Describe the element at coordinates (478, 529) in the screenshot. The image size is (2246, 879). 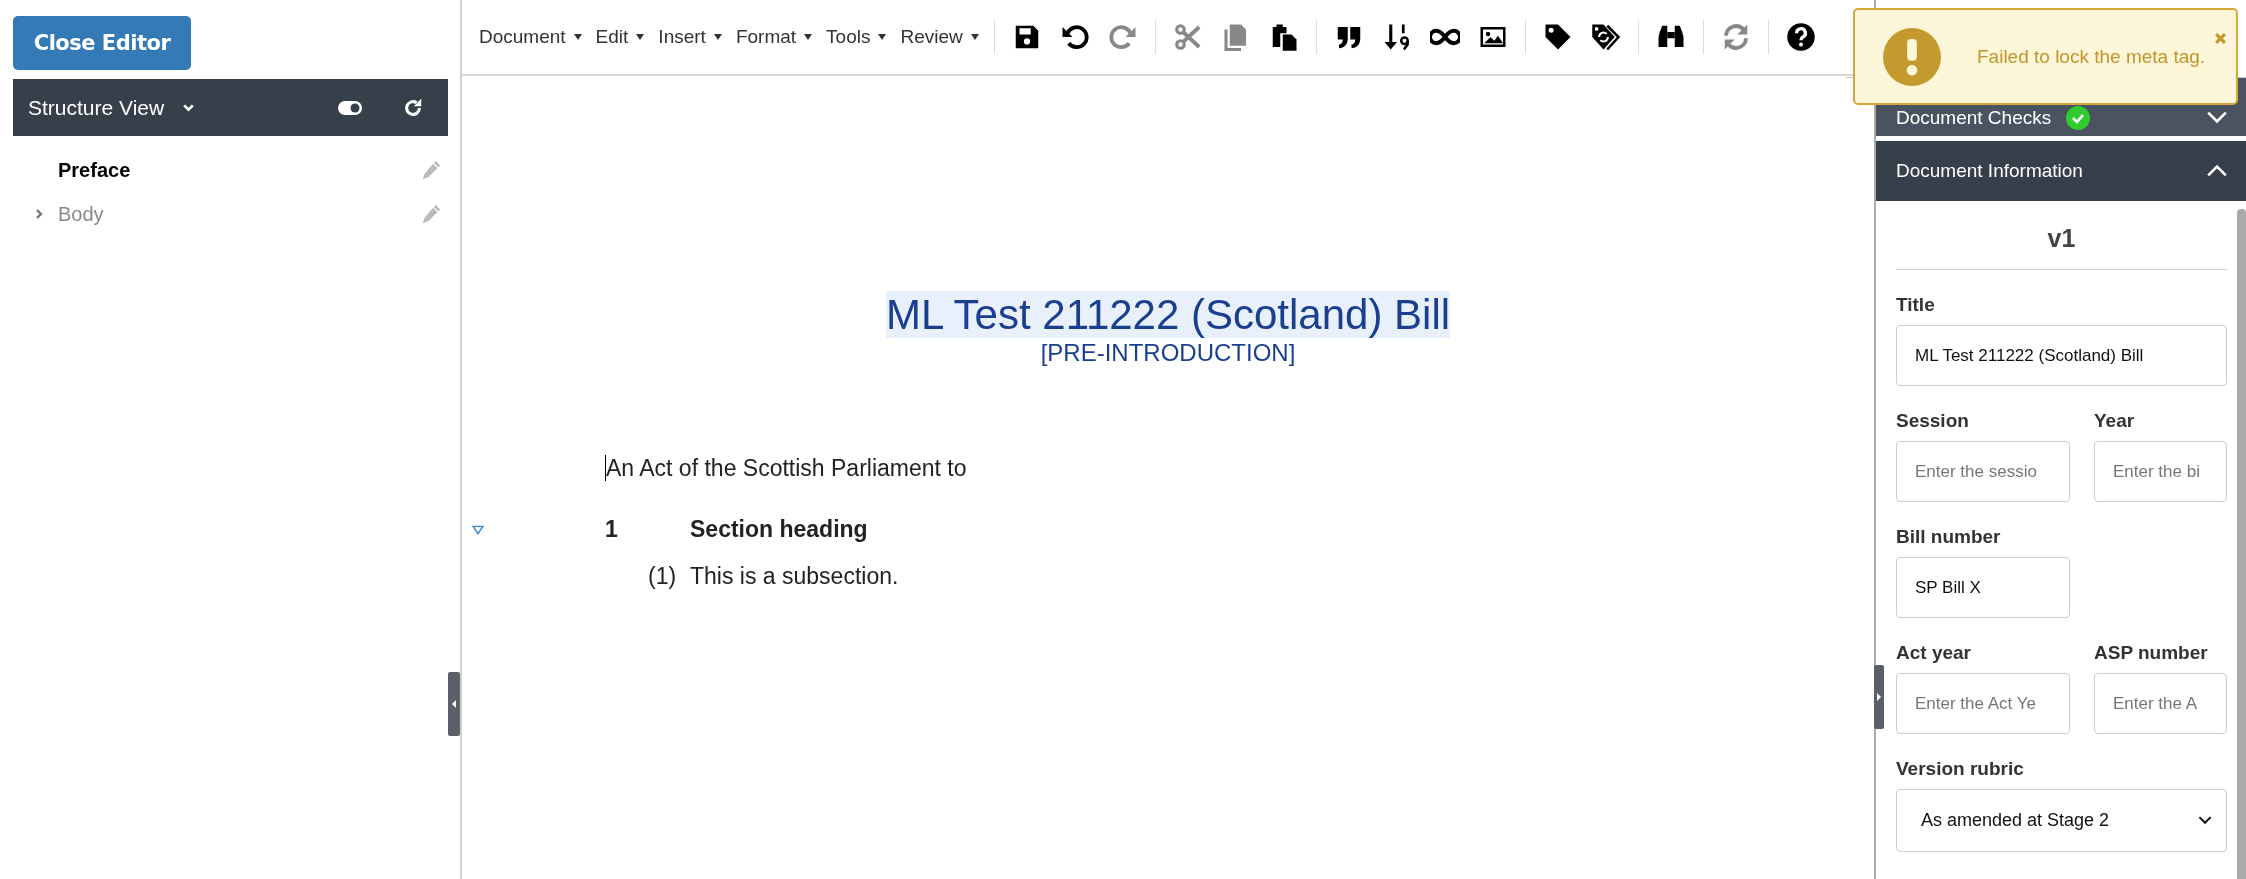
I see `triangle-marker-icon` at that location.